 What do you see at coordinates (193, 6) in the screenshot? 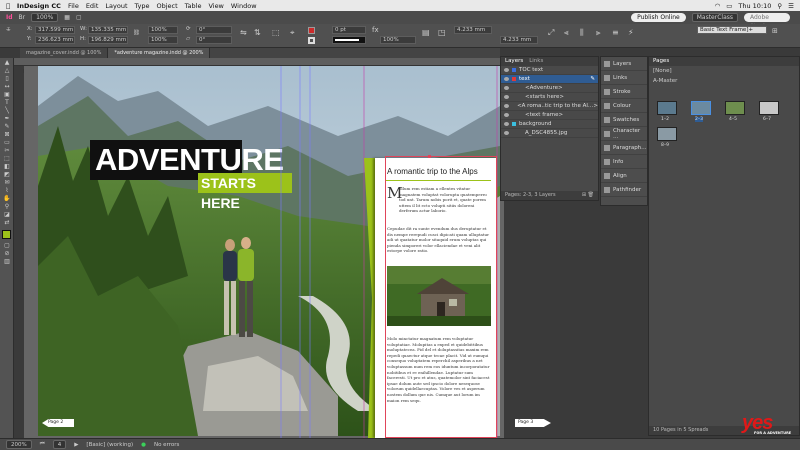
I see `menu-table: Table` at bounding box center [193, 6].